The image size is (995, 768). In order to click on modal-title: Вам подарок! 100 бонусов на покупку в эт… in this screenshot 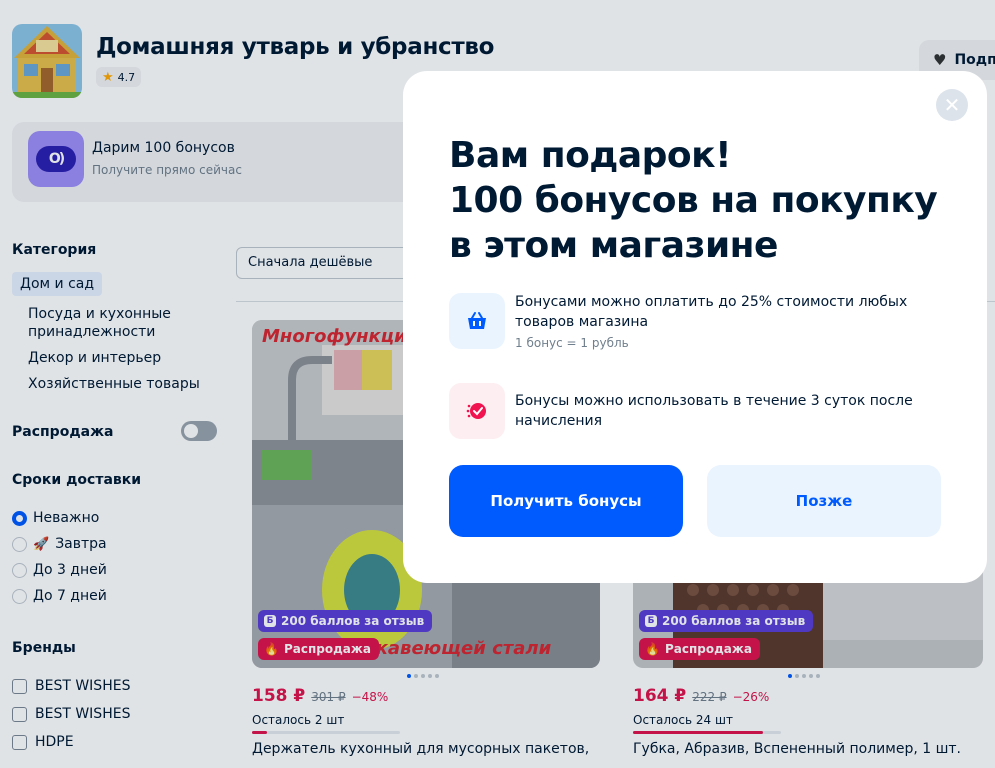, I will do `click(693, 200)`.